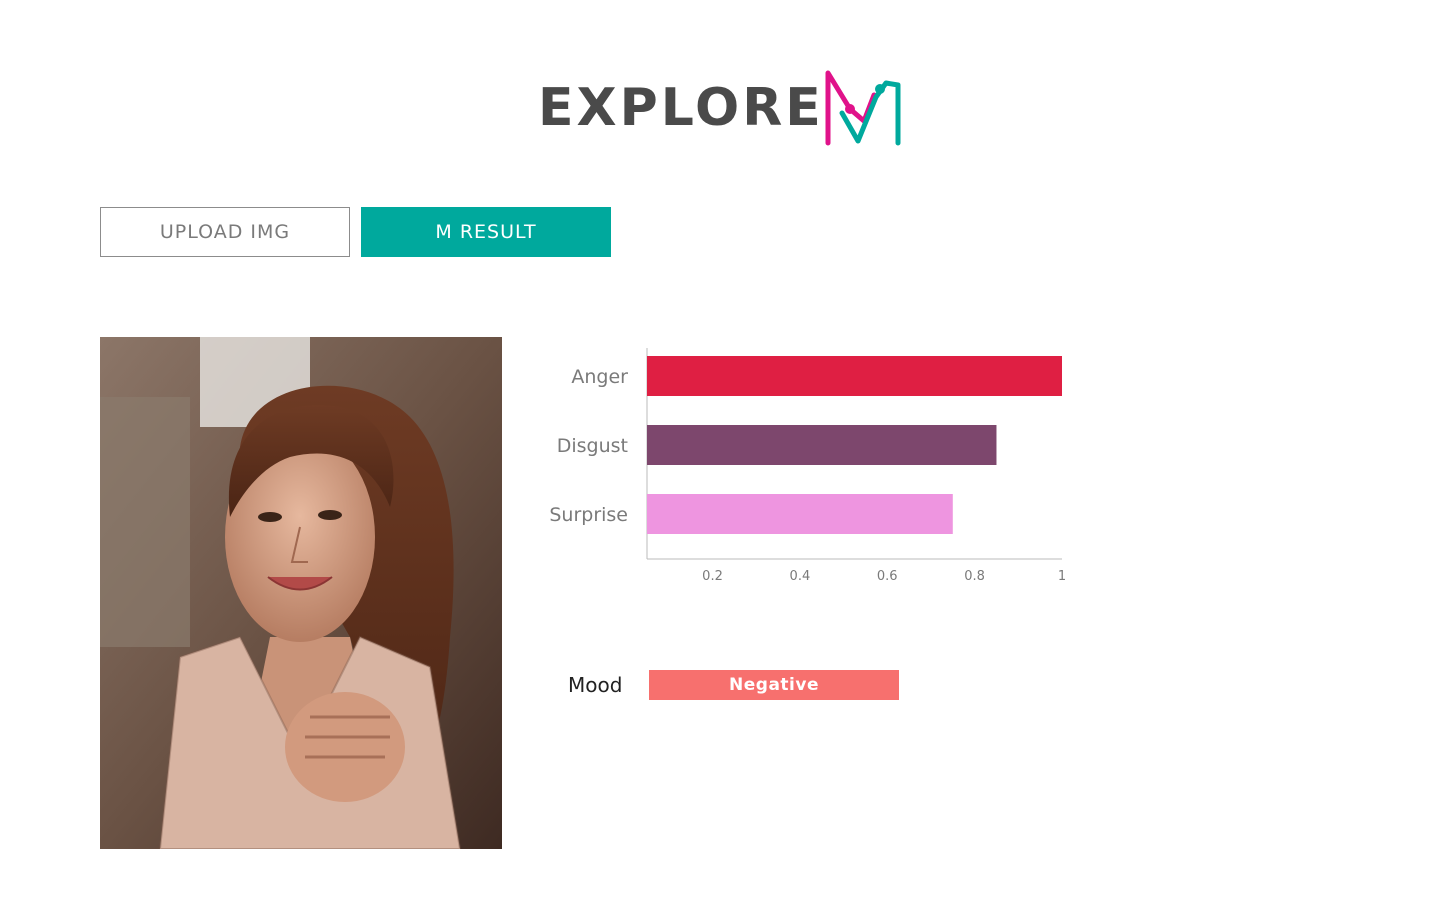 The image size is (1440, 900). Describe the element at coordinates (800, 576) in the screenshot. I see `x-tick-label: 0.4` at that location.